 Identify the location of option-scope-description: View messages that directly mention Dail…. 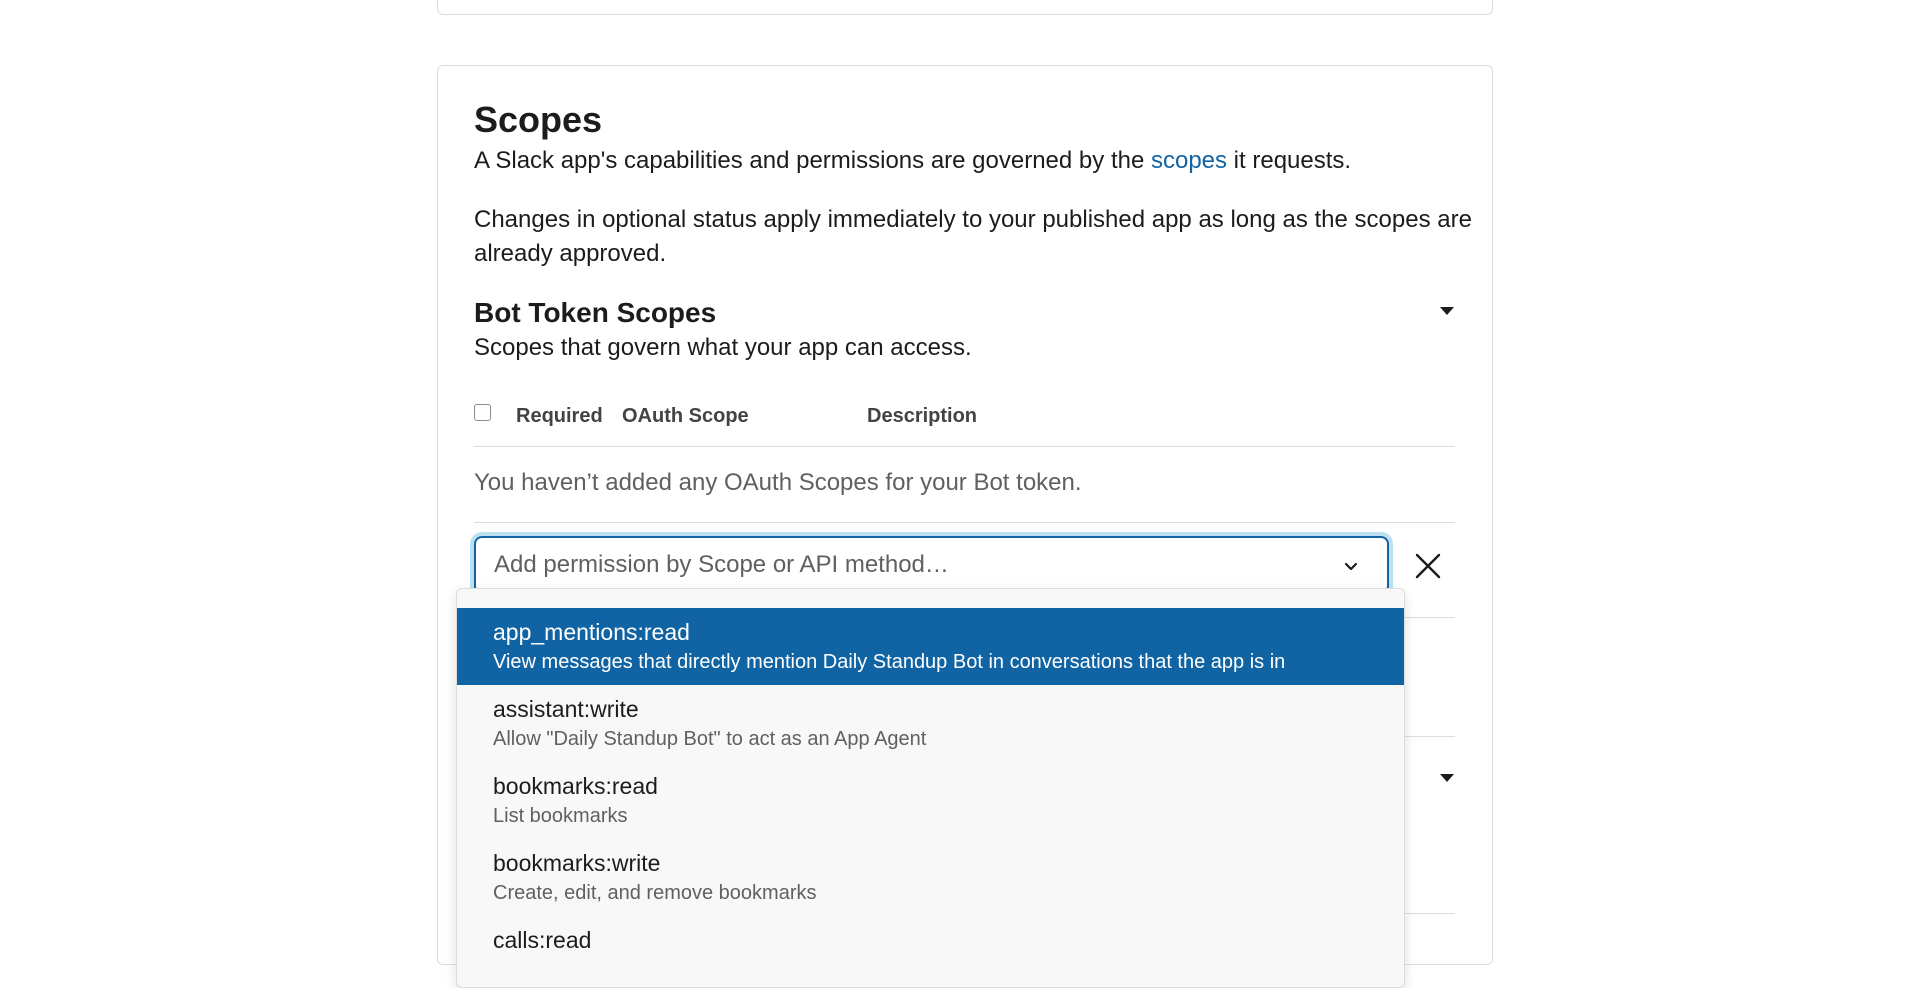
(889, 662).